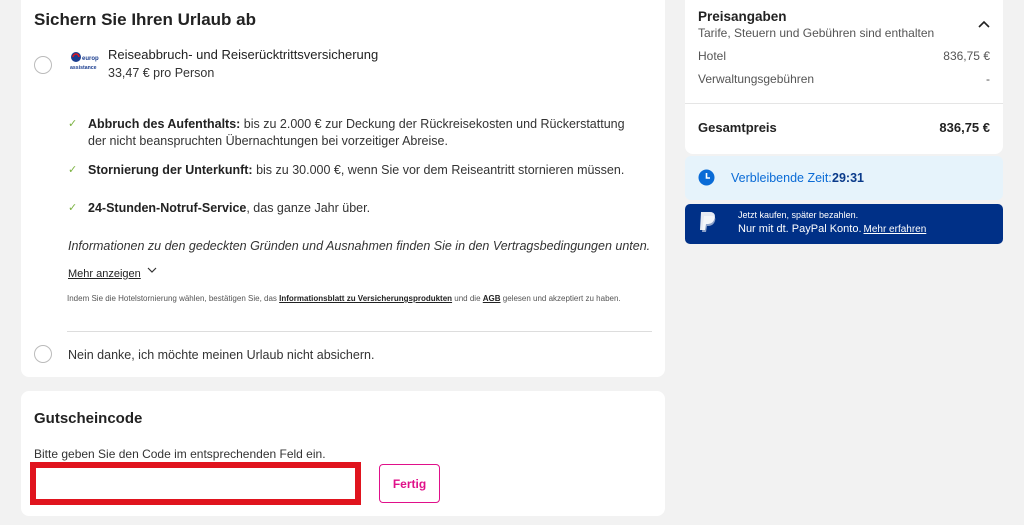 Image resolution: width=1024 pixels, height=525 pixels. What do you see at coordinates (164, 124) in the screenshot?
I see `feature-title: Abbruch des Aufenthalts:` at bounding box center [164, 124].